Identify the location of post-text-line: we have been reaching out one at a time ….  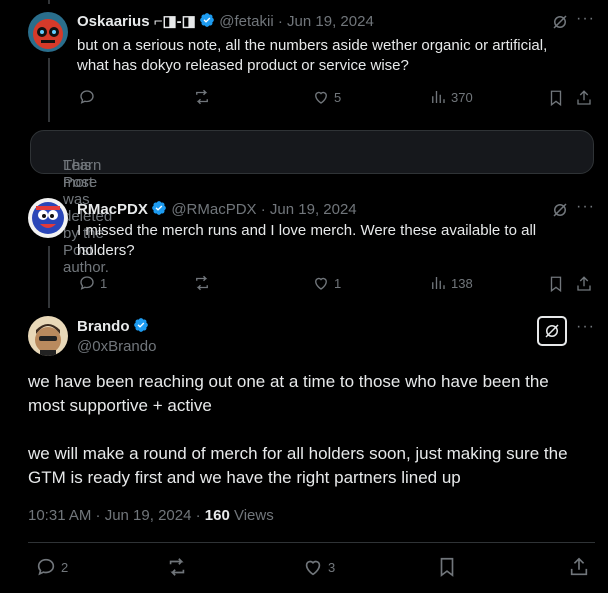
(288, 381).